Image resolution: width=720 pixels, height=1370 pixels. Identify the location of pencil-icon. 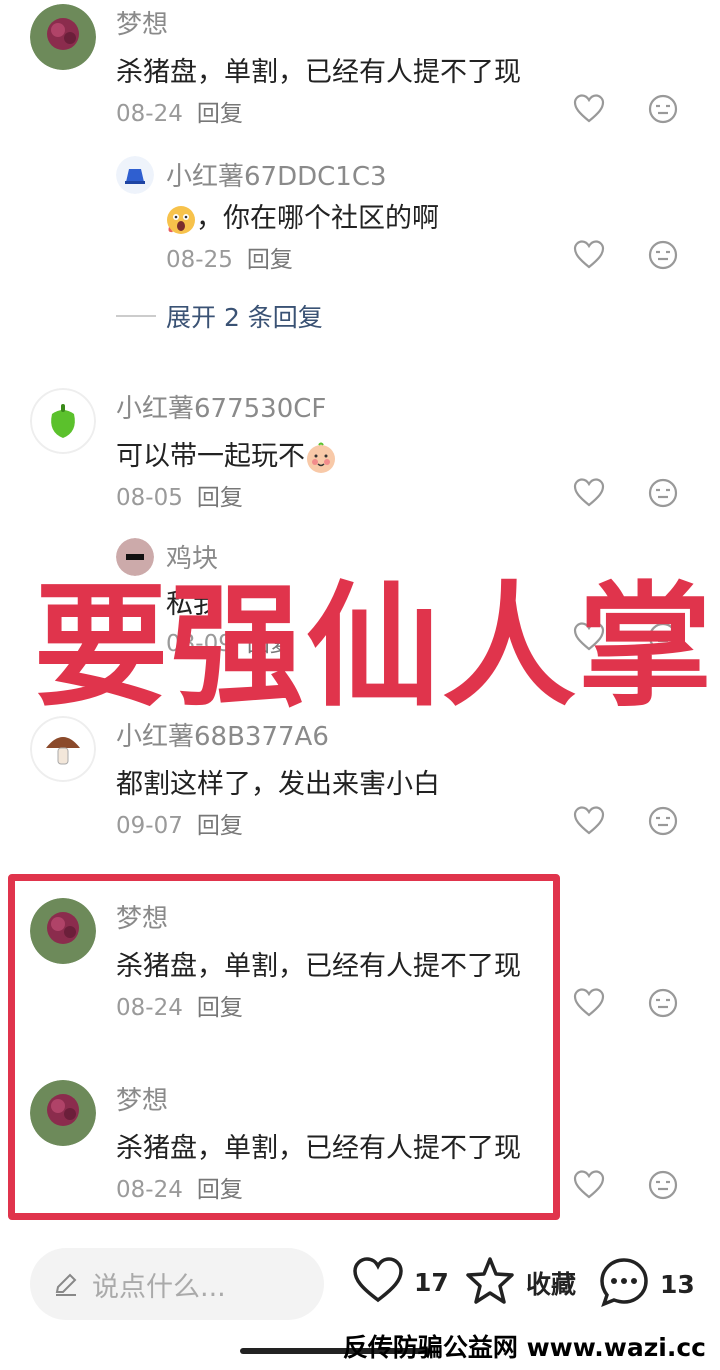
(66, 1284).